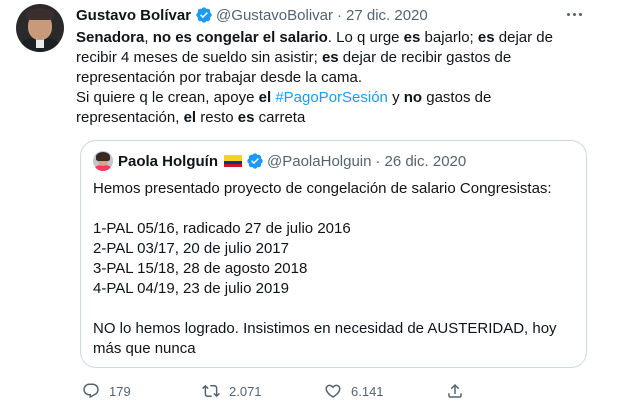 This screenshot has width=619, height=408. Describe the element at coordinates (211, 391) in the screenshot. I see `retweet-icon` at that location.